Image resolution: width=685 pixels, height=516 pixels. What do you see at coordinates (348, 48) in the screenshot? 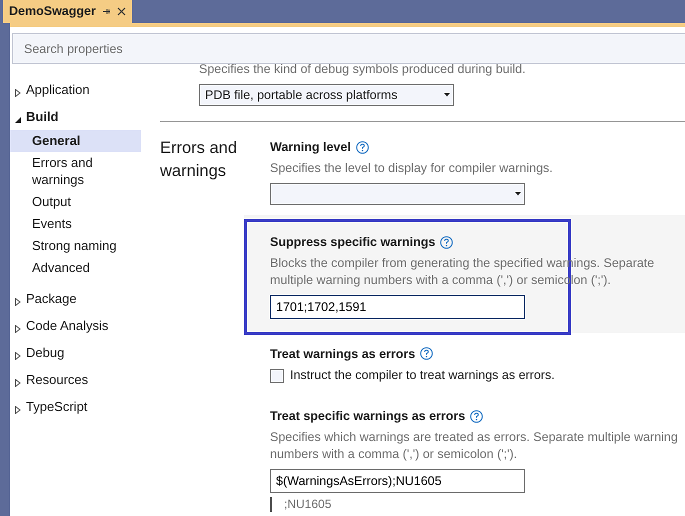
I see `search-field: Search properties` at bounding box center [348, 48].